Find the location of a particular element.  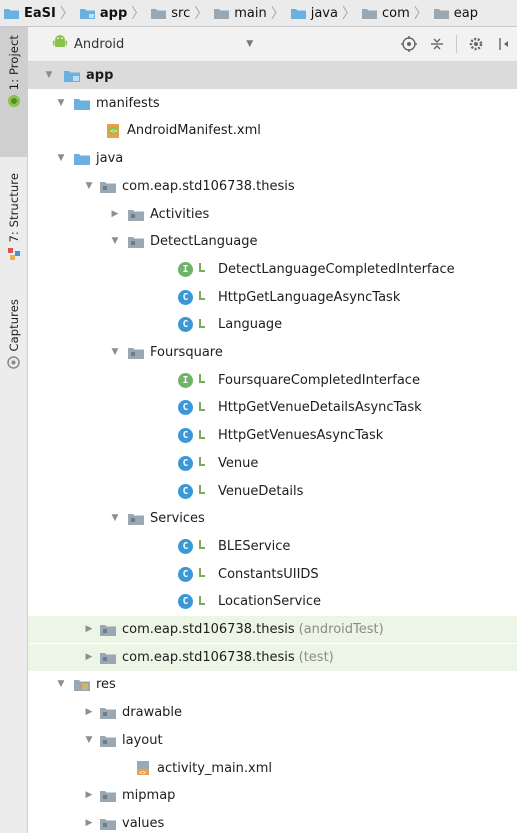

tree-node: drawable is located at coordinates (141, 712).